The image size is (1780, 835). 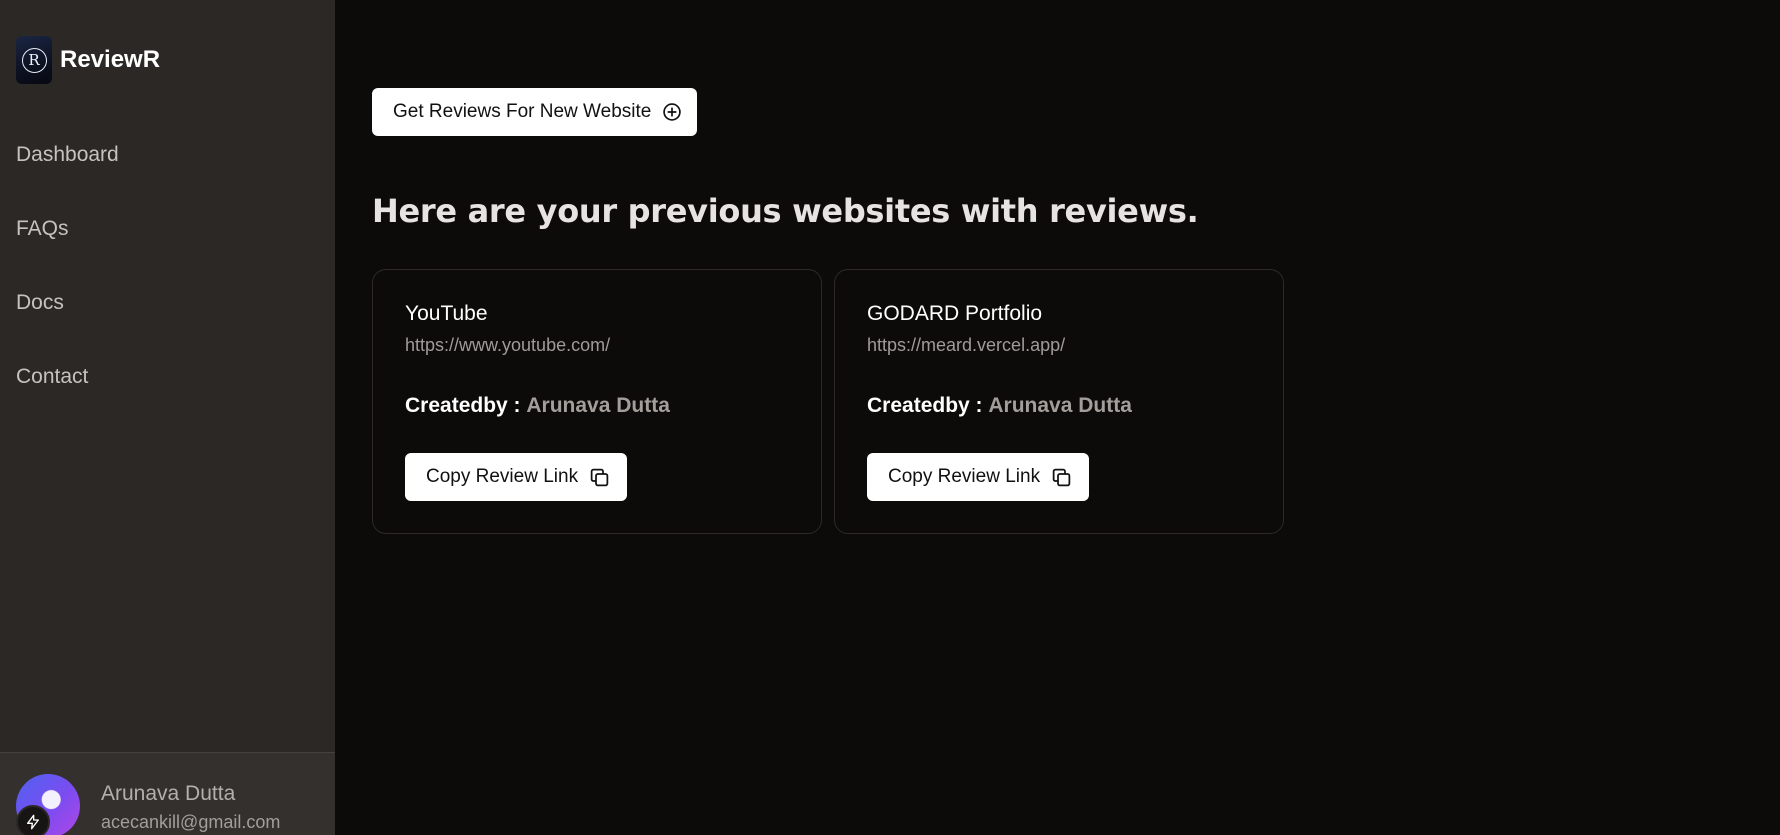 I want to click on get-reviews-button-label: Get Reviews For New Website, so click(x=522, y=111).